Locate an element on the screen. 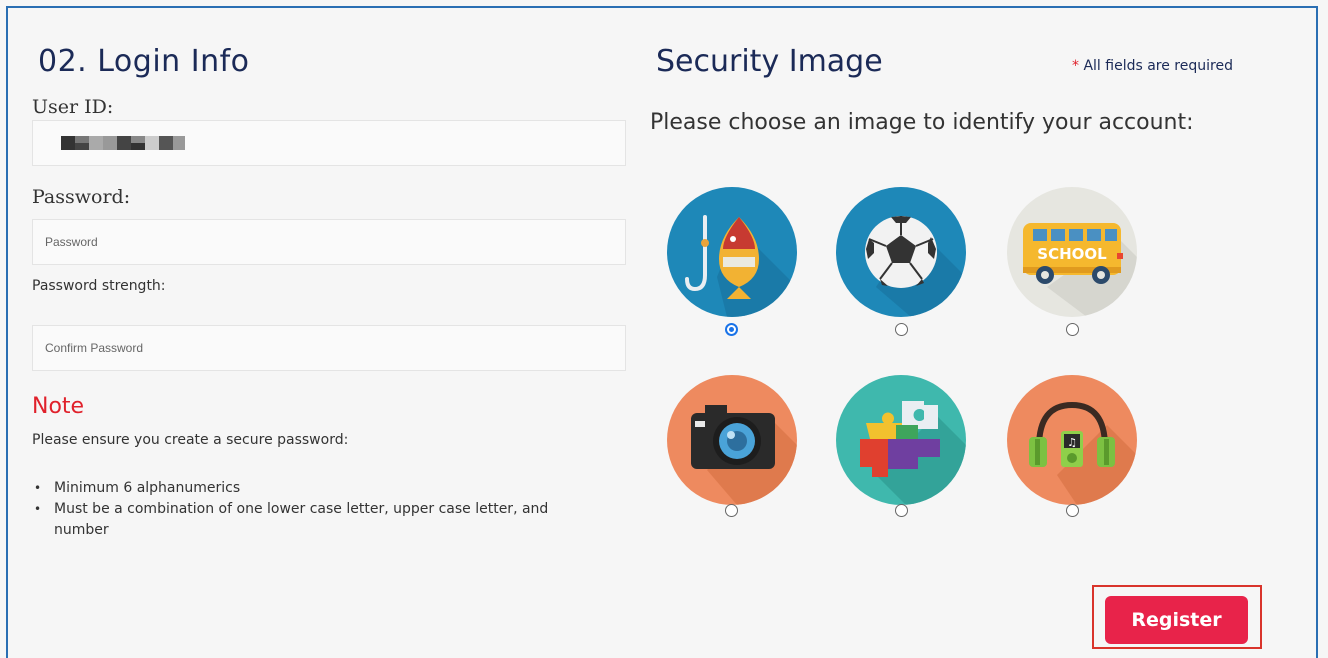 Image resolution: width=1328 pixels, height=658 pixels. login-info-heading: 02. Login Info is located at coordinates (144, 61).